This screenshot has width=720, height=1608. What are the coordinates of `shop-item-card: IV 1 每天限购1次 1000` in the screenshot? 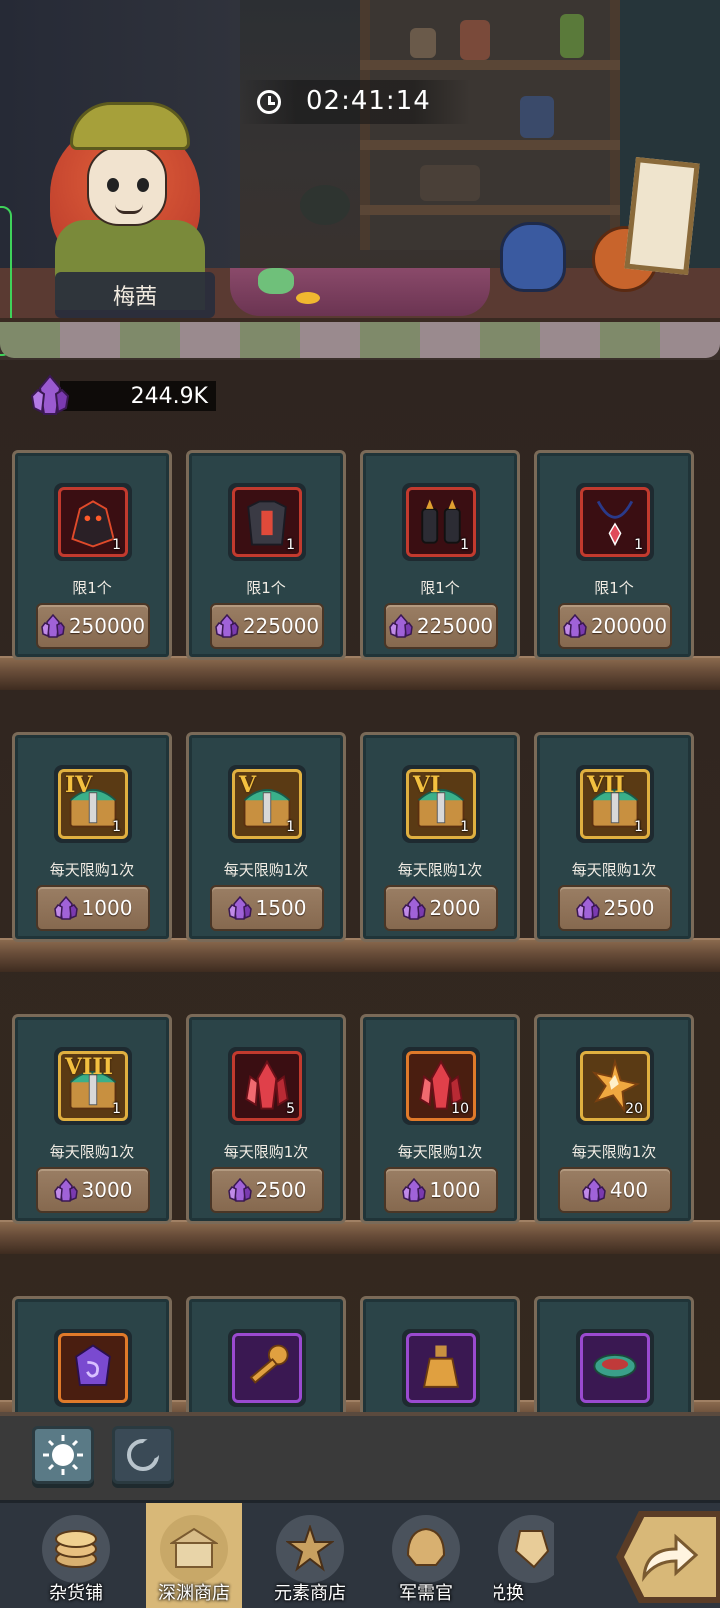 It's located at (92, 837).